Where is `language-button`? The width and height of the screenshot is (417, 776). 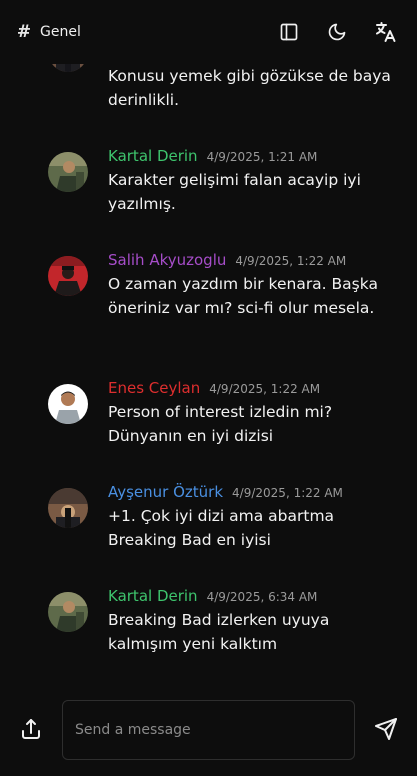 language-button is located at coordinates (385, 32).